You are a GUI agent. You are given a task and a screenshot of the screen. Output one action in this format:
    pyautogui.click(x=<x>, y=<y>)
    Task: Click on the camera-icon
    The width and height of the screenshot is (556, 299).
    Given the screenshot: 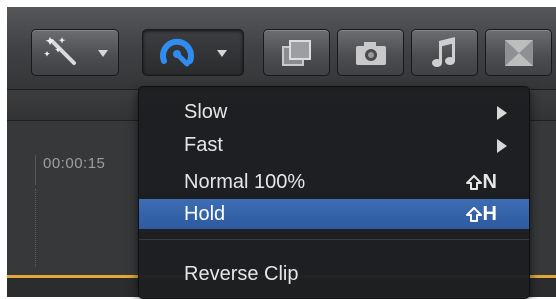 What is the action you would take?
    pyautogui.click(x=370, y=53)
    